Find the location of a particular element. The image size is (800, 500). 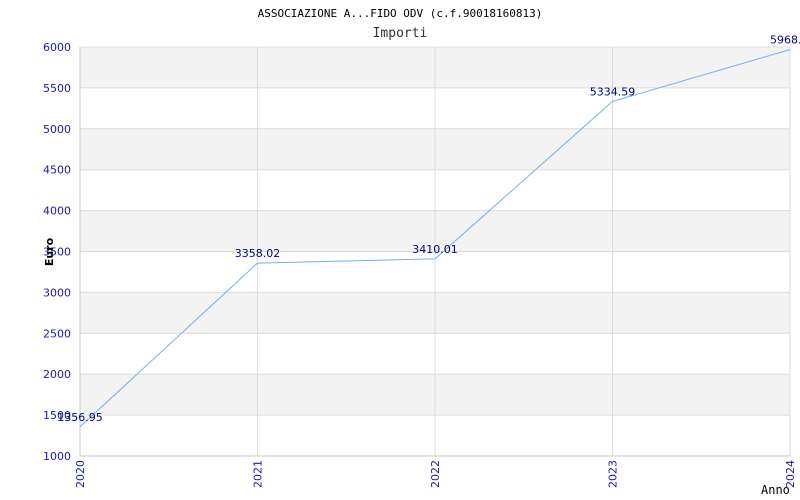

y-tick-label: 2500 is located at coordinates (57, 333).